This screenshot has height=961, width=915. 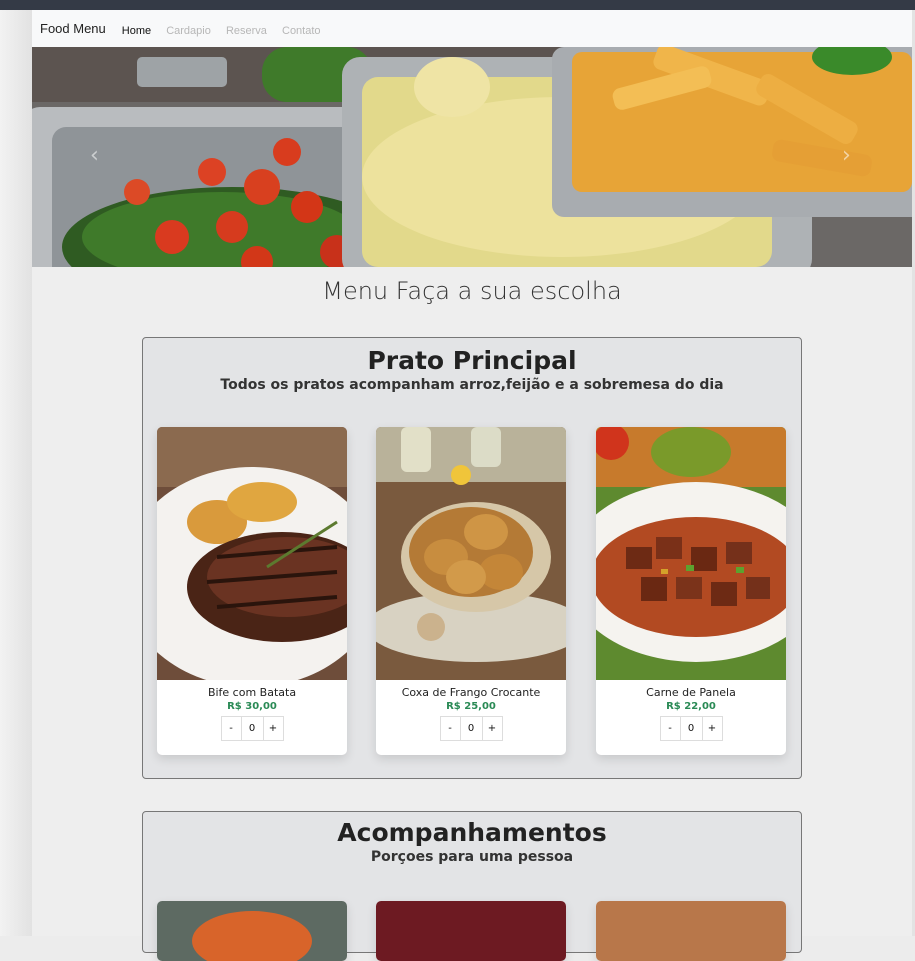 What do you see at coordinates (246, 31) in the screenshot?
I see `nav-link-reserva: Reserva` at bounding box center [246, 31].